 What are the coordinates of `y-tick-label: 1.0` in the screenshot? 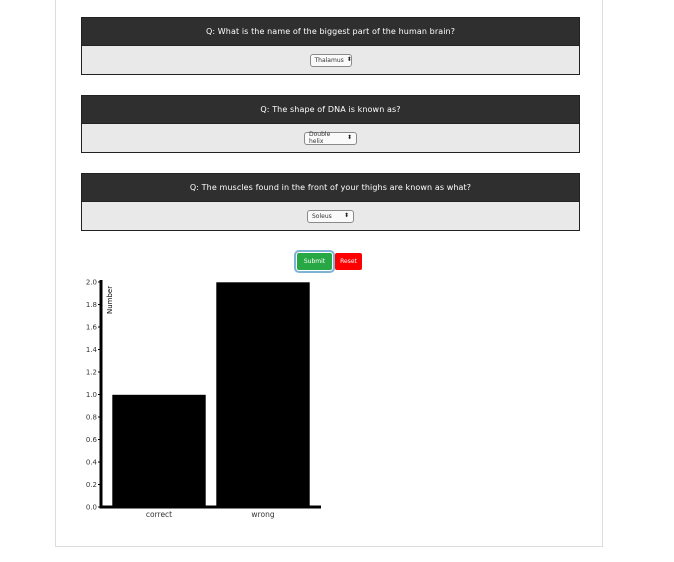 It's located at (91, 395).